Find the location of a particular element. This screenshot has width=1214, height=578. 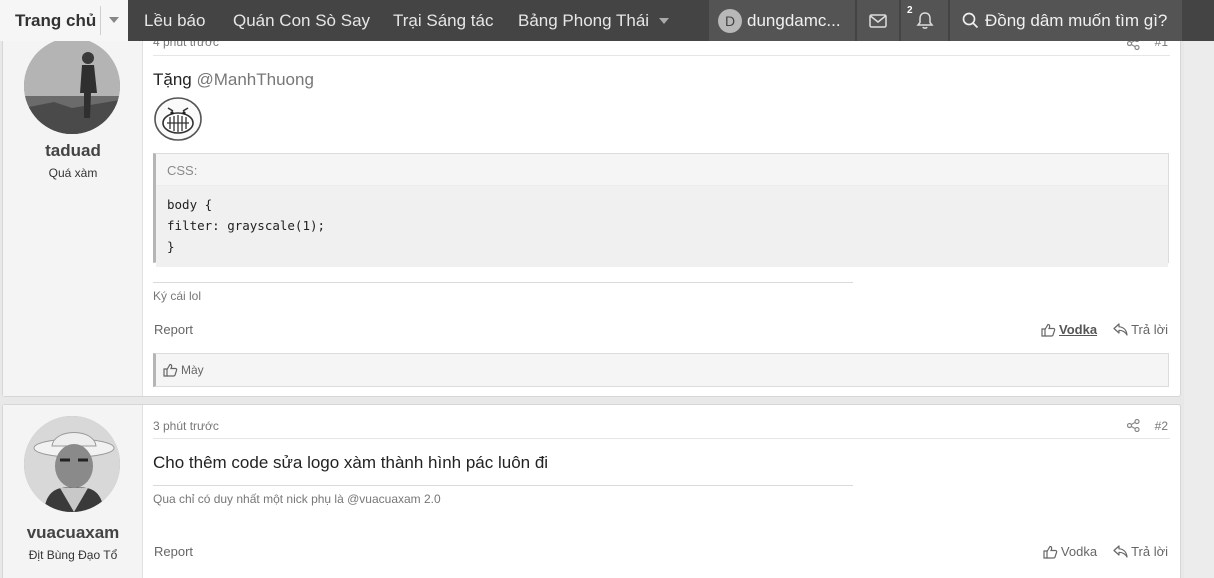

search-placeholder: Đồng dâm muốn tìm gì? is located at coordinates (1076, 20).